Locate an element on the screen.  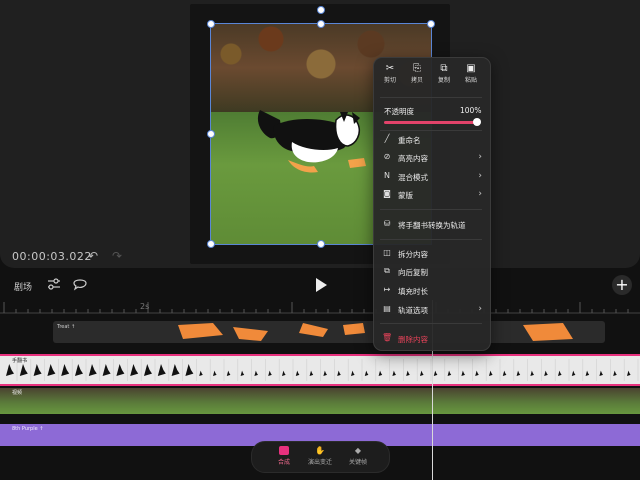
menu-item-copy-forward: ⧉ 向后复制 is located at coordinates (432, 273).